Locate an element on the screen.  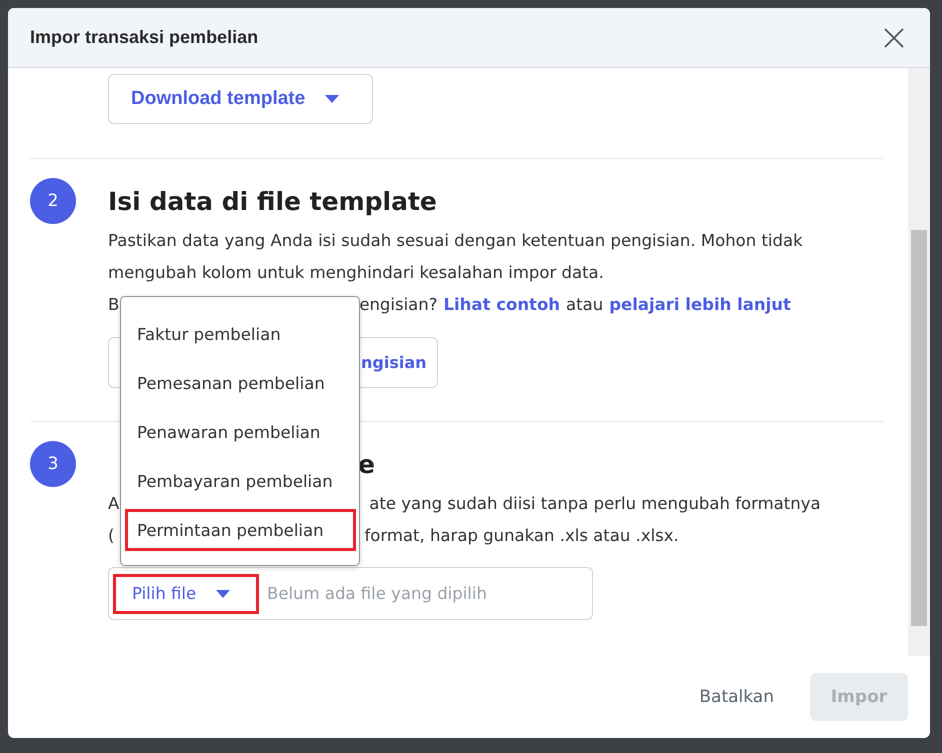
description-text: mengubah kolom untuk menghindari kesalahan impor data. is located at coordinates (356, 272).